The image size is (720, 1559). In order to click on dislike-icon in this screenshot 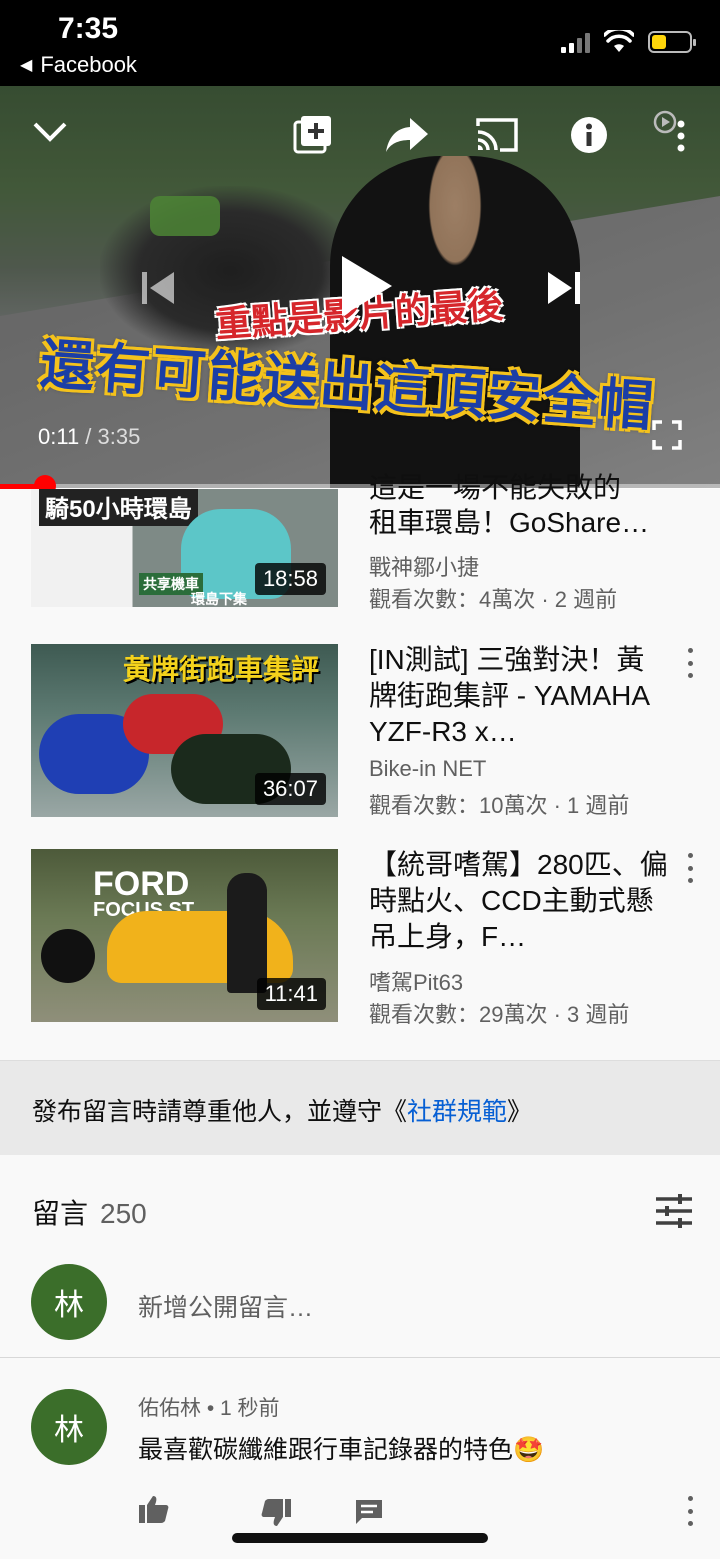, I will do `click(276, 1513)`.